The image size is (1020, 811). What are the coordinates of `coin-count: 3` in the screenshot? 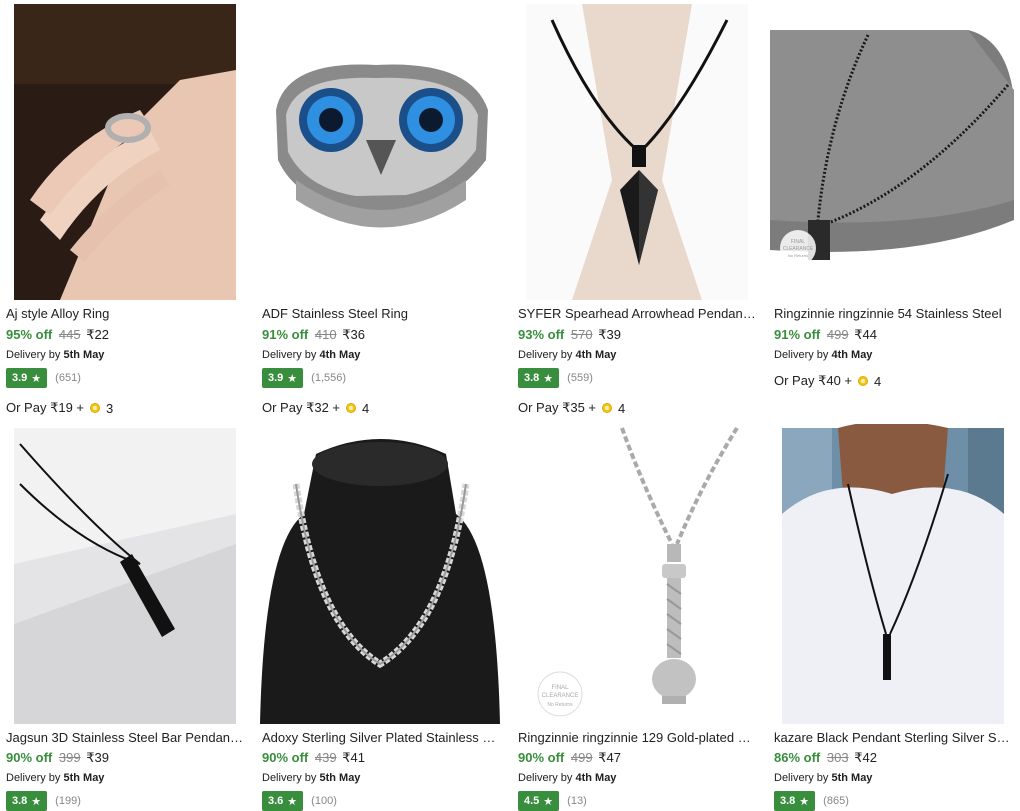 It's located at (110, 408).